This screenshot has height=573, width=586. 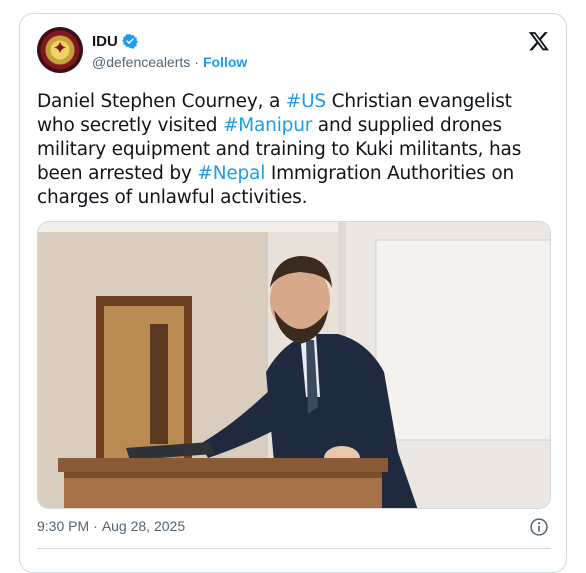 I want to click on author-handle: @defencealerts, so click(x=141, y=62).